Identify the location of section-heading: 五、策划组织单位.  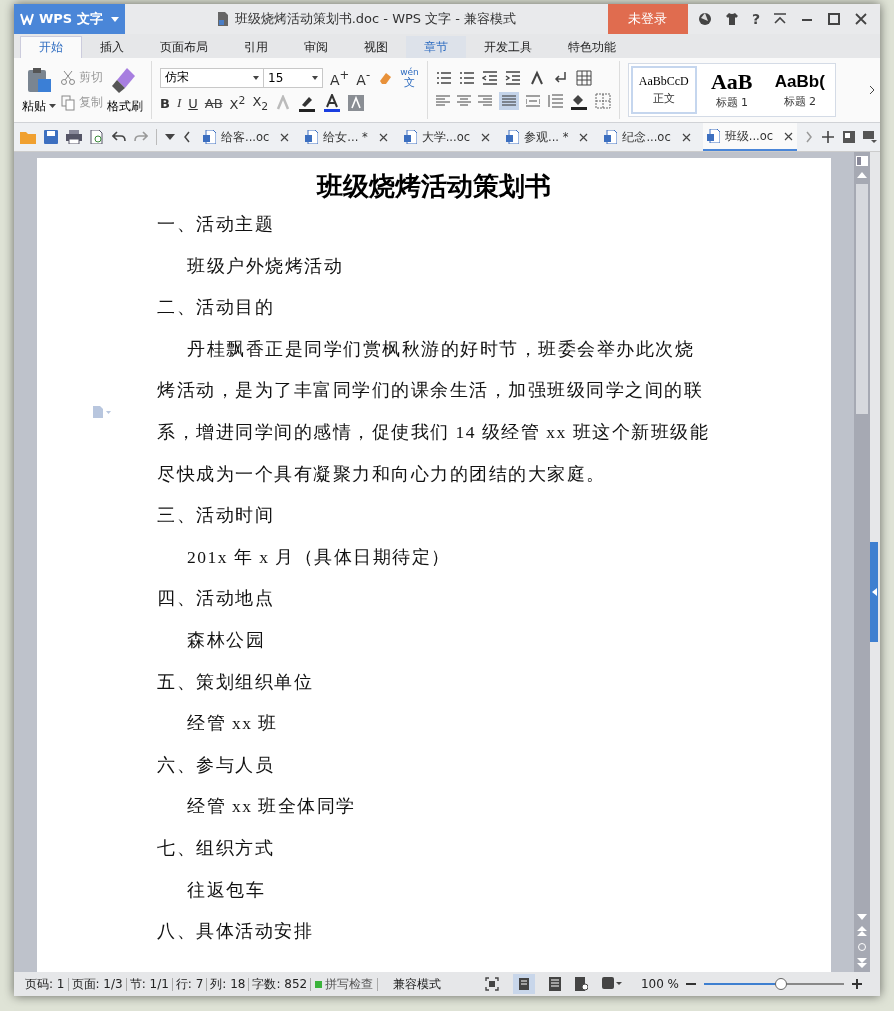
(235, 682).